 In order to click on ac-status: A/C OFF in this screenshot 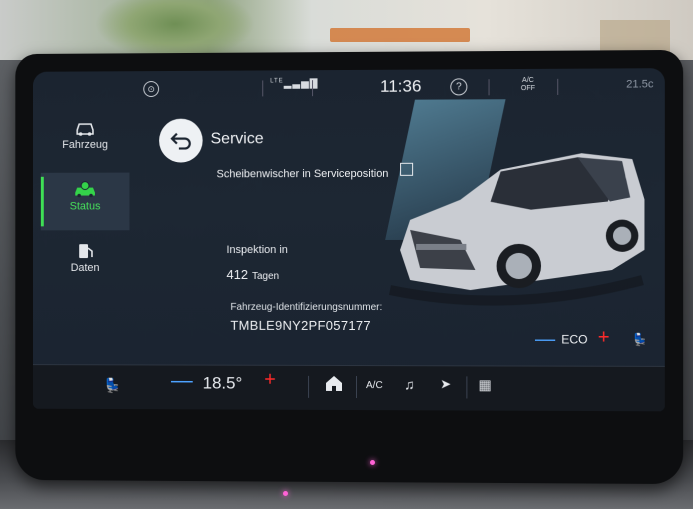, I will do `click(528, 85)`.